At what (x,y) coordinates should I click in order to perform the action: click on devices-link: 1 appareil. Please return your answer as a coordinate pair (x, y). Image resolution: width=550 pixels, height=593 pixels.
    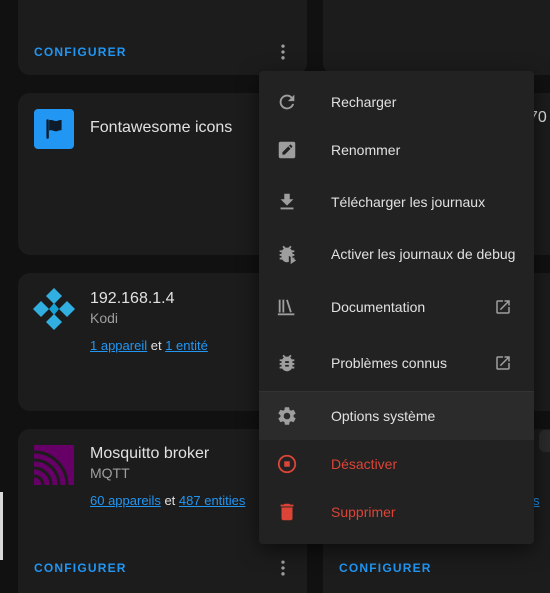
    Looking at the image, I should click on (118, 345).